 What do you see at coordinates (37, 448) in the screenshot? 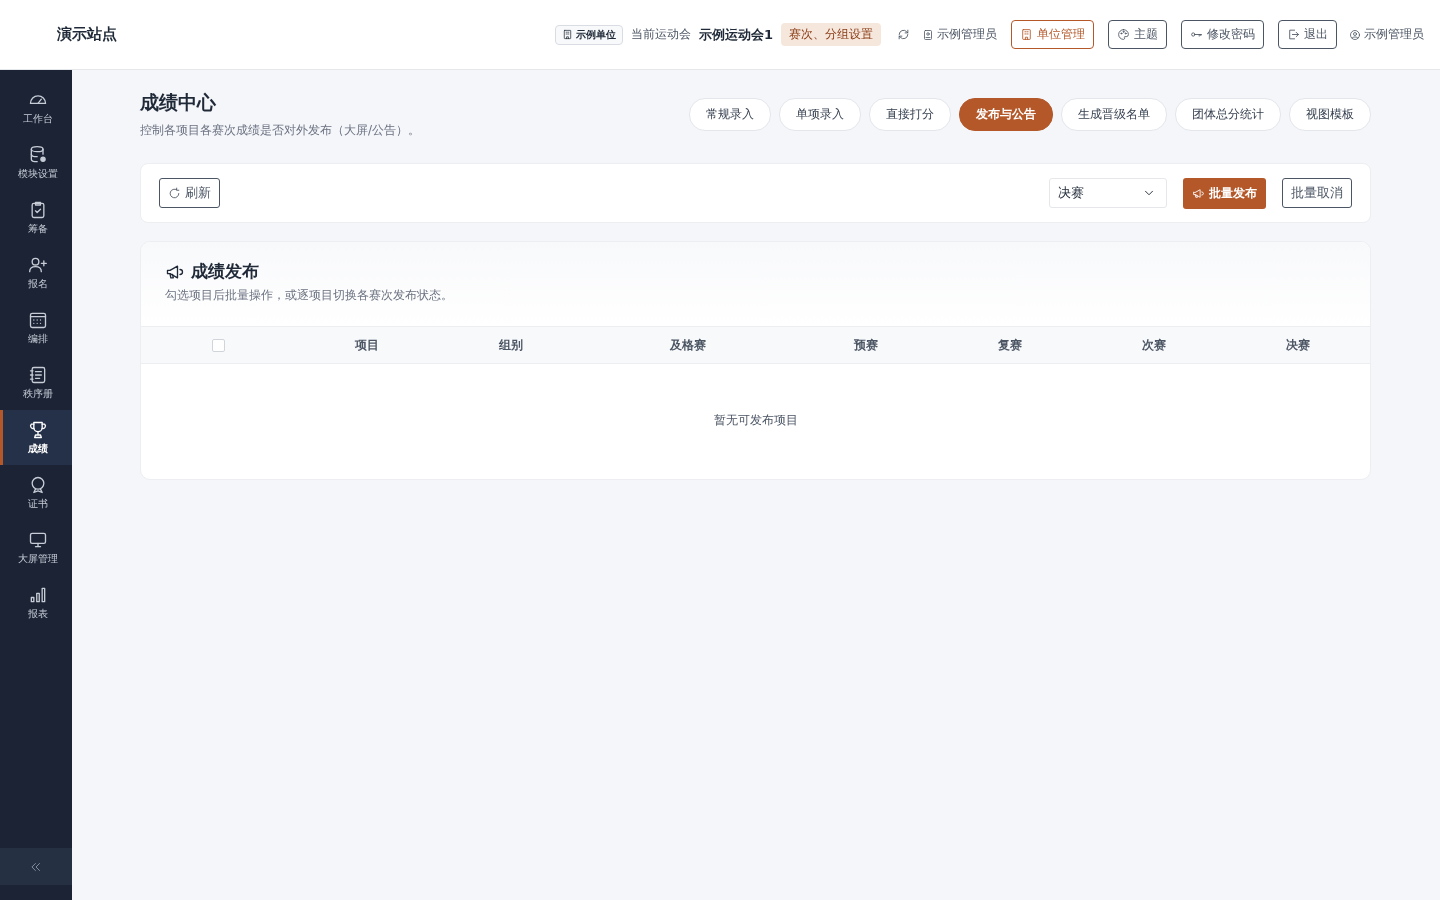
I see `sidebar-label: 成绩` at bounding box center [37, 448].